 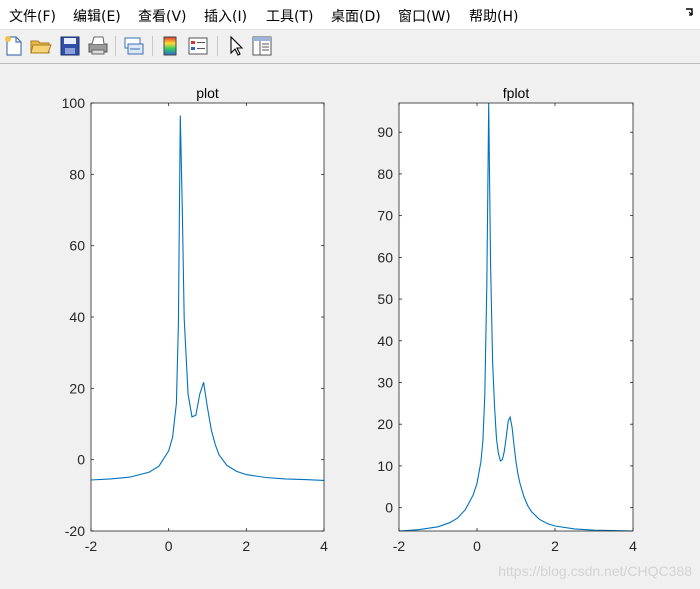 I want to click on toolbar, so click(x=350, y=46).